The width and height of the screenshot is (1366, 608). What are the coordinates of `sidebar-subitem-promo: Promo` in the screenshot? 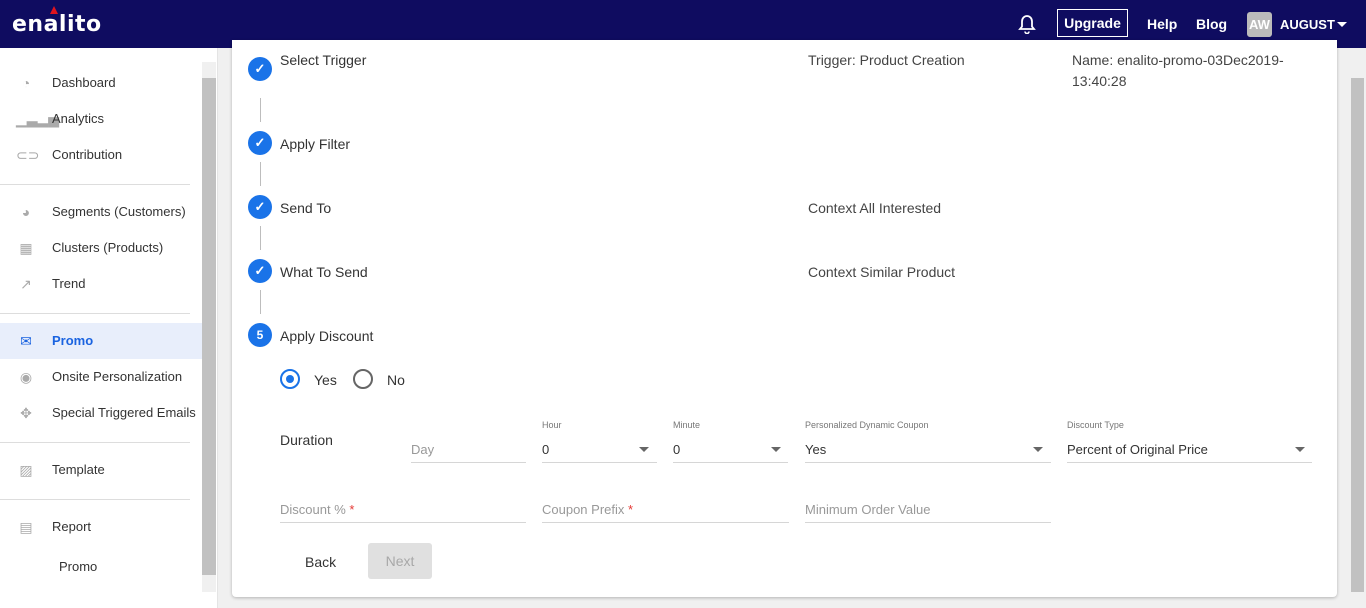 It's located at (101, 567).